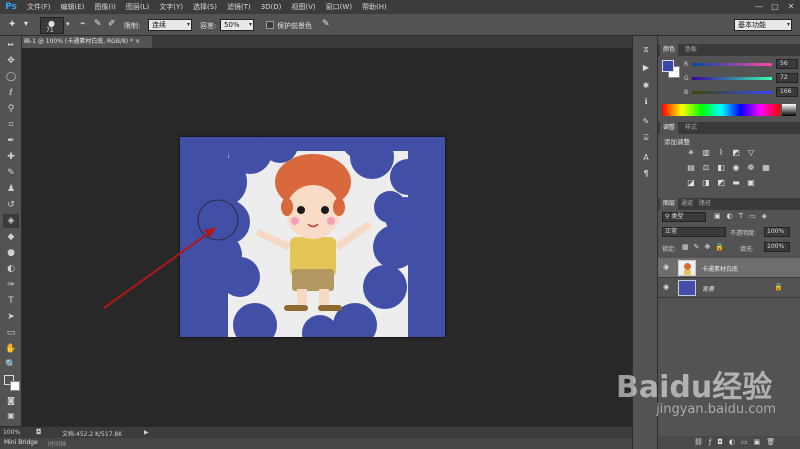 This screenshot has width=800, height=449. What do you see at coordinates (646, 102) in the screenshot?
I see `info-icon: ℹ` at bounding box center [646, 102].